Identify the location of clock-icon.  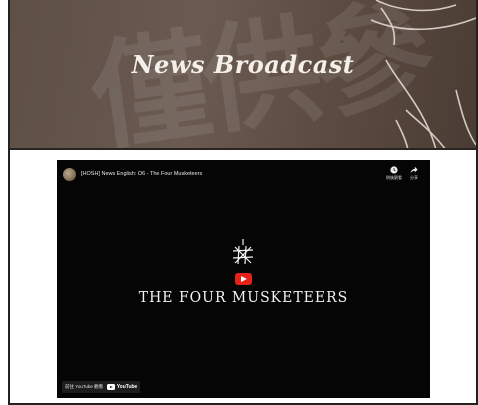
(394, 170).